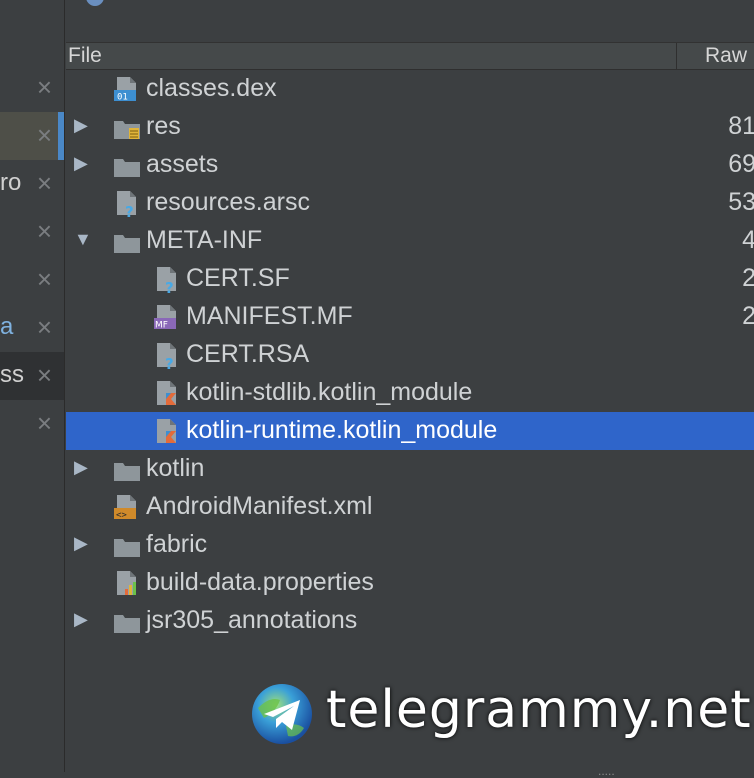 The height and width of the screenshot is (778, 754). I want to click on tree-row: kotlin-stdlib.kotlin_module, so click(410, 393).